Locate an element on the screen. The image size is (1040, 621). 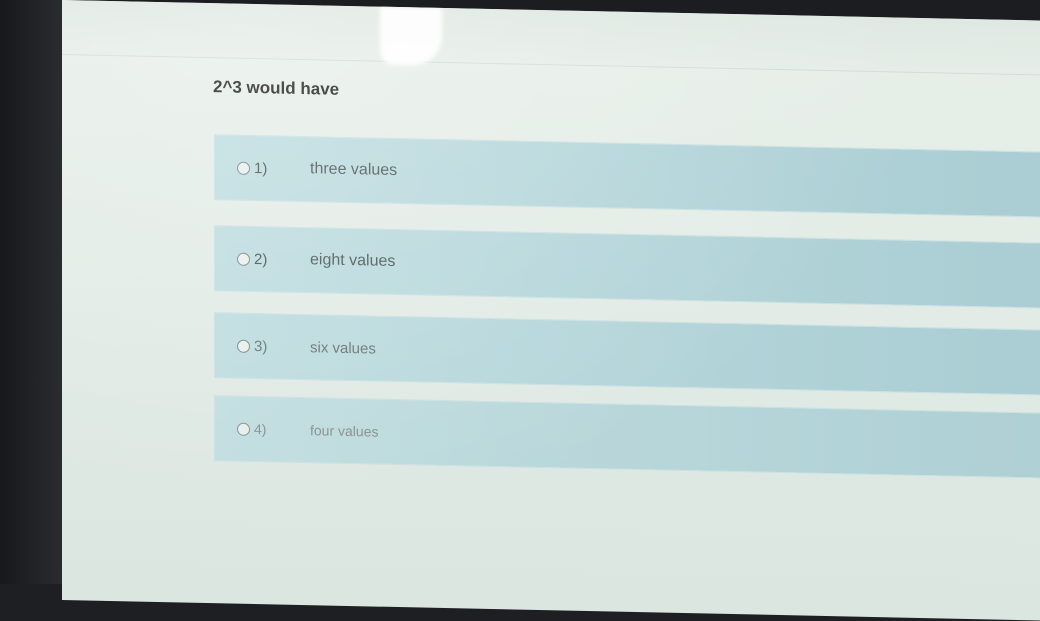
option-number: 3) is located at coordinates (261, 346).